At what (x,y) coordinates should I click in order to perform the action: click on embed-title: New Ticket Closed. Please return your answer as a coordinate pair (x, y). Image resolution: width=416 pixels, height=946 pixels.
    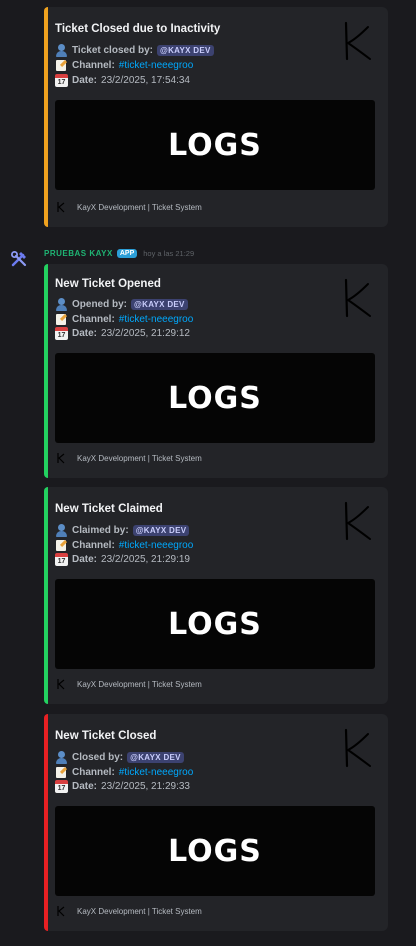
    Looking at the image, I should click on (106, 736).